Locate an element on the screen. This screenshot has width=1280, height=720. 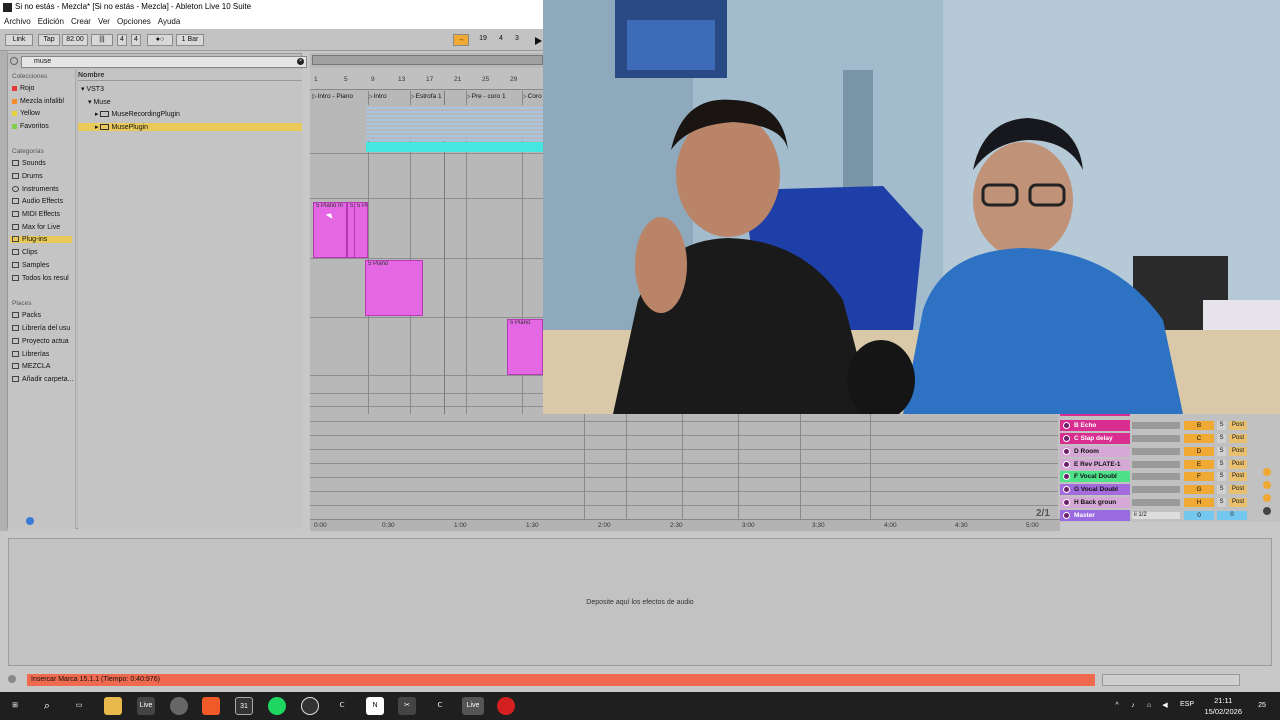
locator-pre-coro-1: Pre - coro 1 is located at coordinates (486, 96).